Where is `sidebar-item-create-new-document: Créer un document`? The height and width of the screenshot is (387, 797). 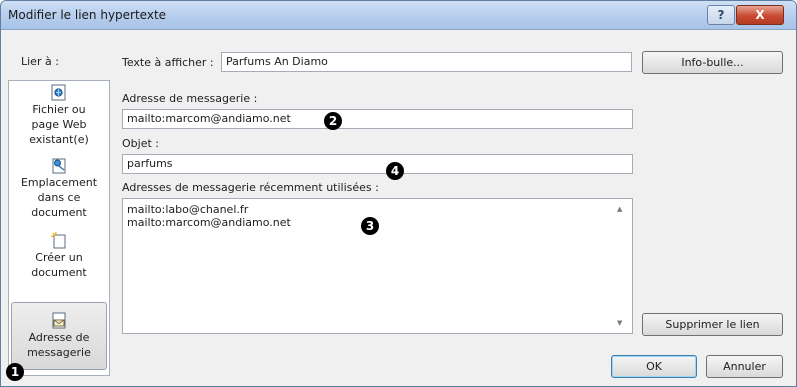 sidebar-item-create-new-document: Créer un document is located at coordinates (59, 261).